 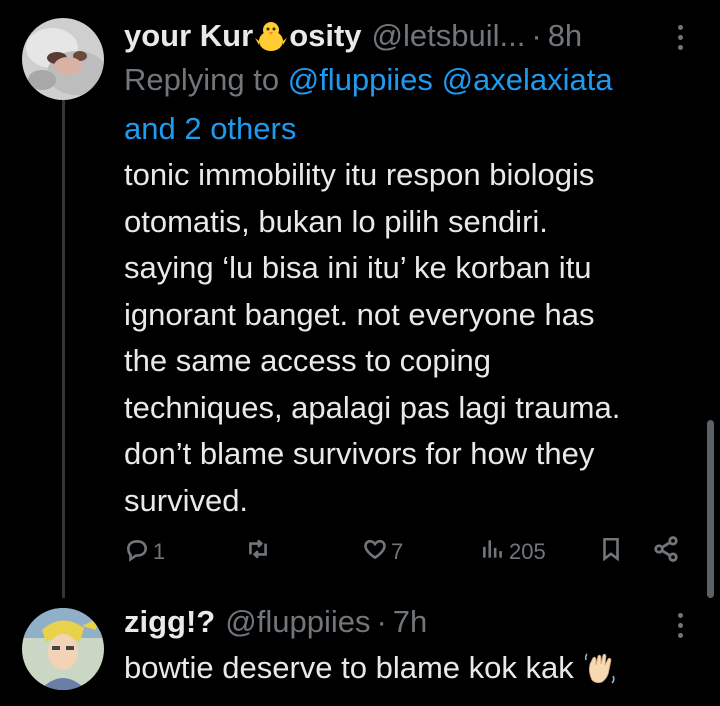 I want to click on tweet-time: 8h, so click(x=565, y=36).